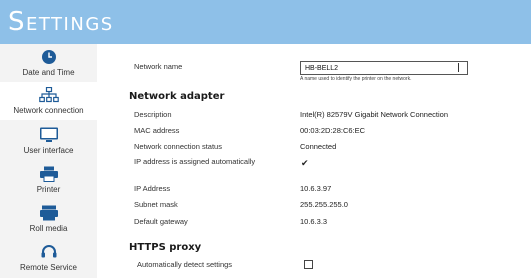  What do you see at coordinates (48, 150) in the screenshot?
I see `sidebar-item-label: User interface` at bounding box center [48, 150].